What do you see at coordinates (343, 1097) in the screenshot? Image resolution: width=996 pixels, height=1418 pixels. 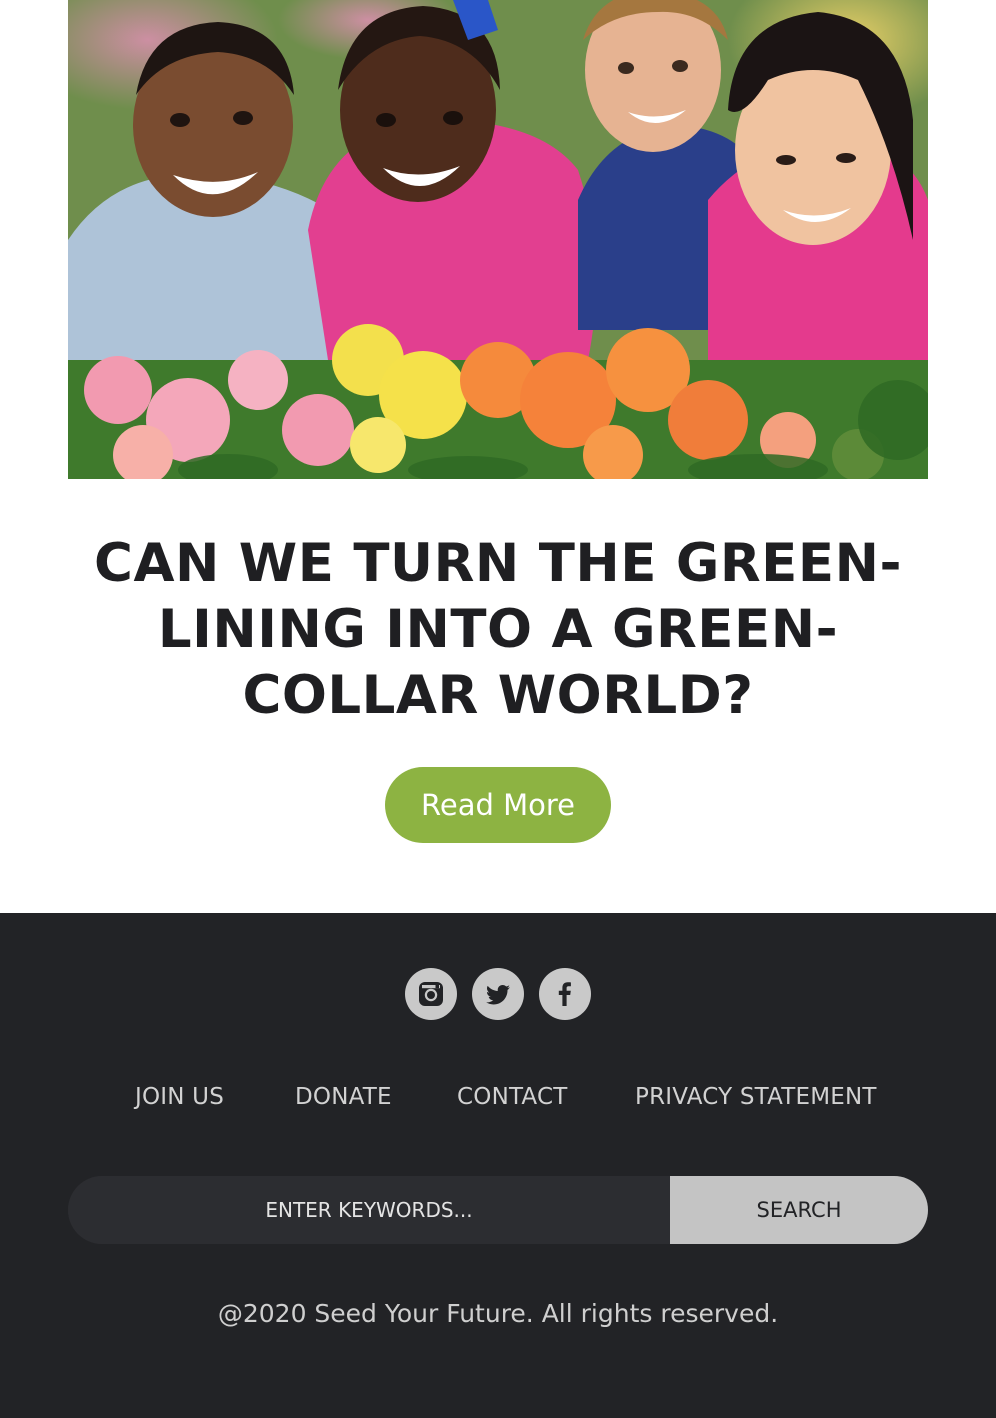 I see `footer-link-donate: DONATE` at bounding box center [343, 1097].